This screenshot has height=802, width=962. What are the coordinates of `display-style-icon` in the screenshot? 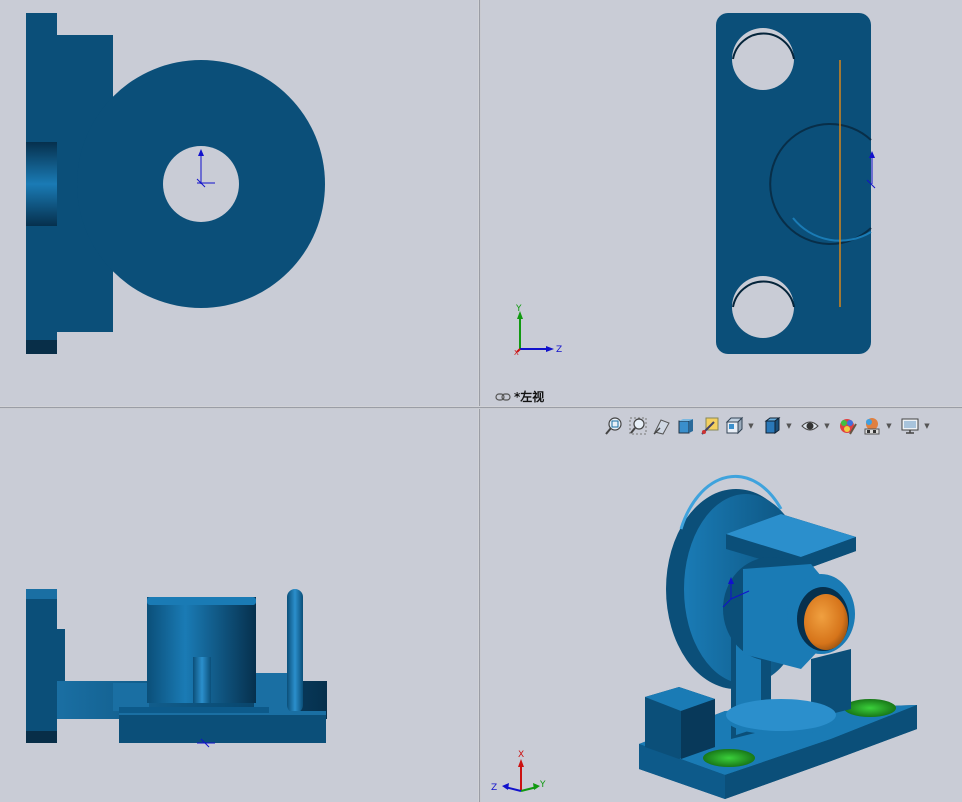 It's located at (772, 425).